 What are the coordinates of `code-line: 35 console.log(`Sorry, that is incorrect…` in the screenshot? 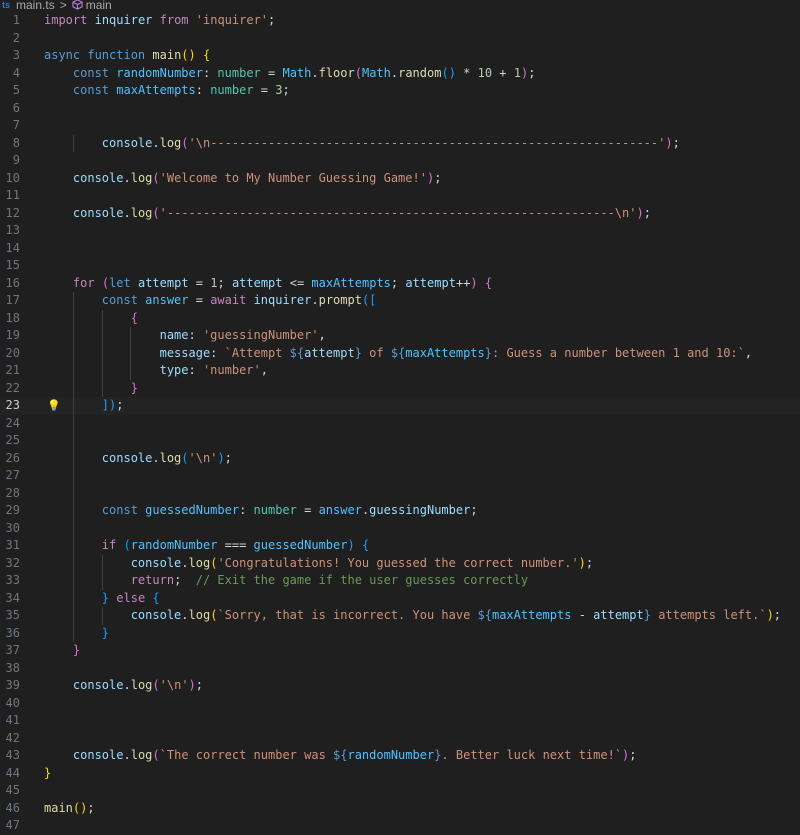 It's located at (400, 616).